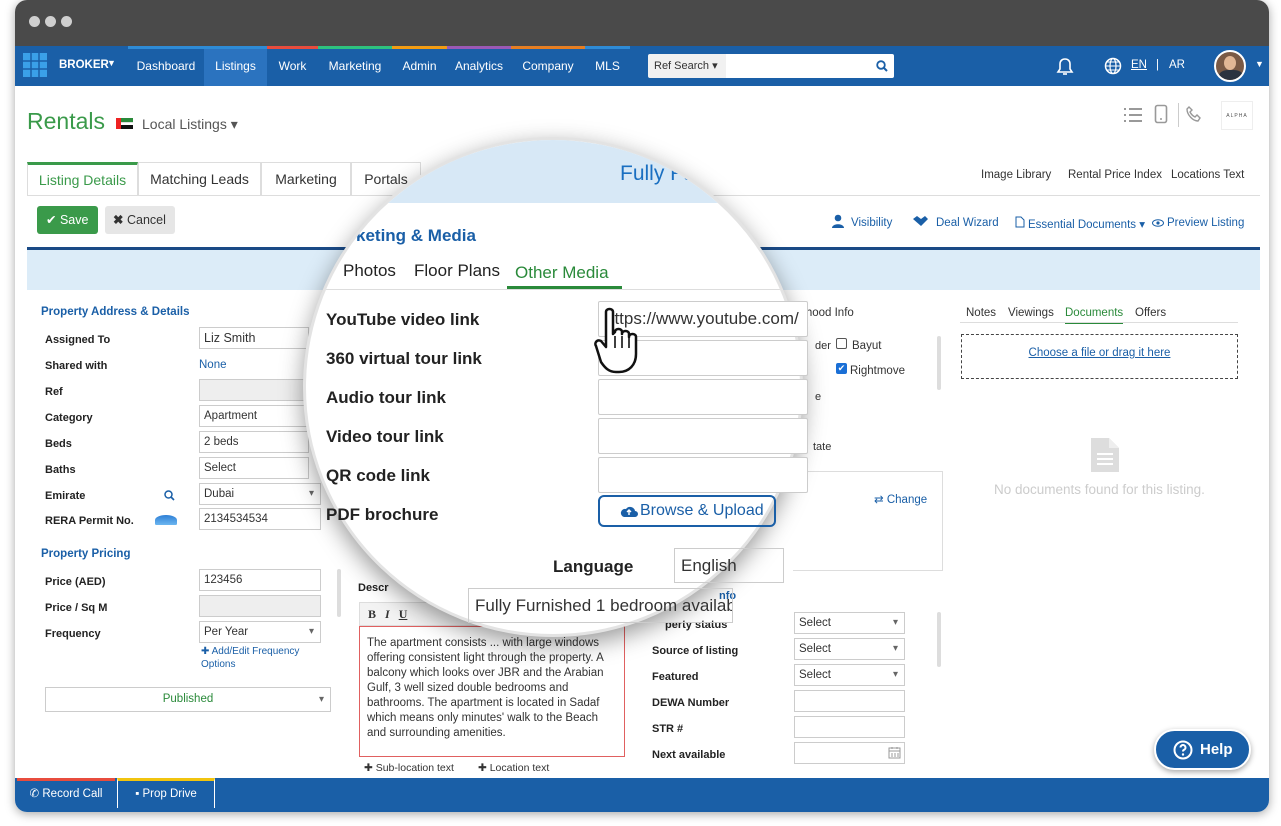 Image resolution: width=1281 pixels, height=826 pixels. I want to click on assigned-to-label: Assigned To, so click(78, 340).